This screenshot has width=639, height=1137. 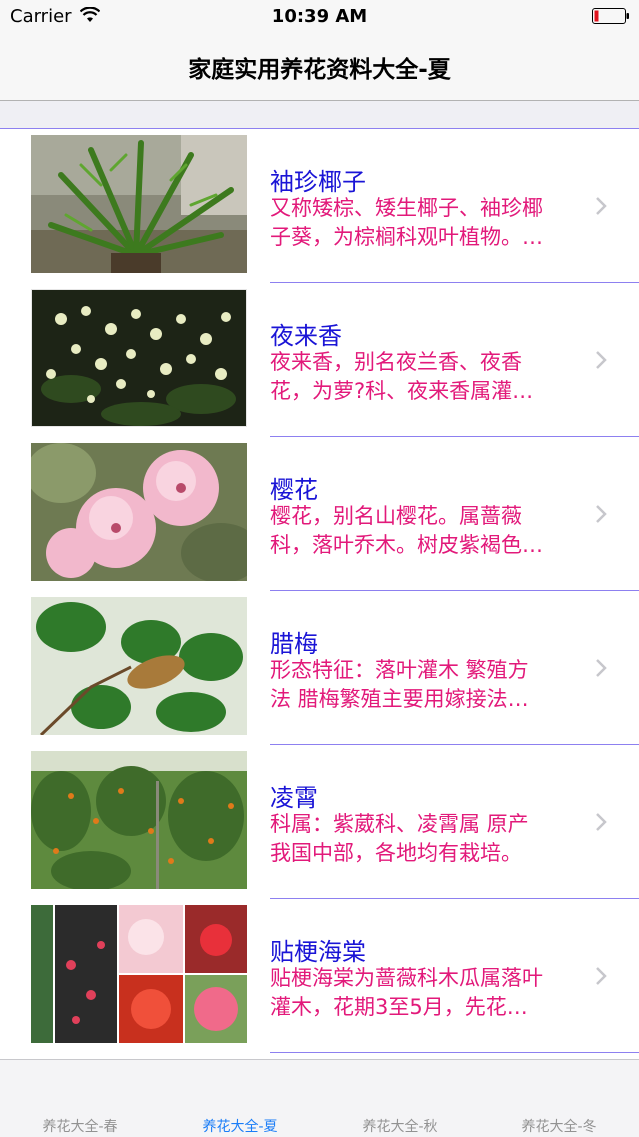 What do you see at coordinates (610, 16) in the screenshot?
I see `battery-icon` at bounding box center [610, 16].